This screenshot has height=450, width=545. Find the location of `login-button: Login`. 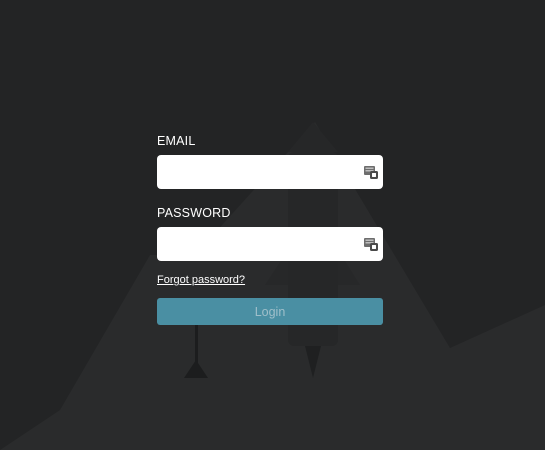

login-button: Login is located at coordinates (270, 311).